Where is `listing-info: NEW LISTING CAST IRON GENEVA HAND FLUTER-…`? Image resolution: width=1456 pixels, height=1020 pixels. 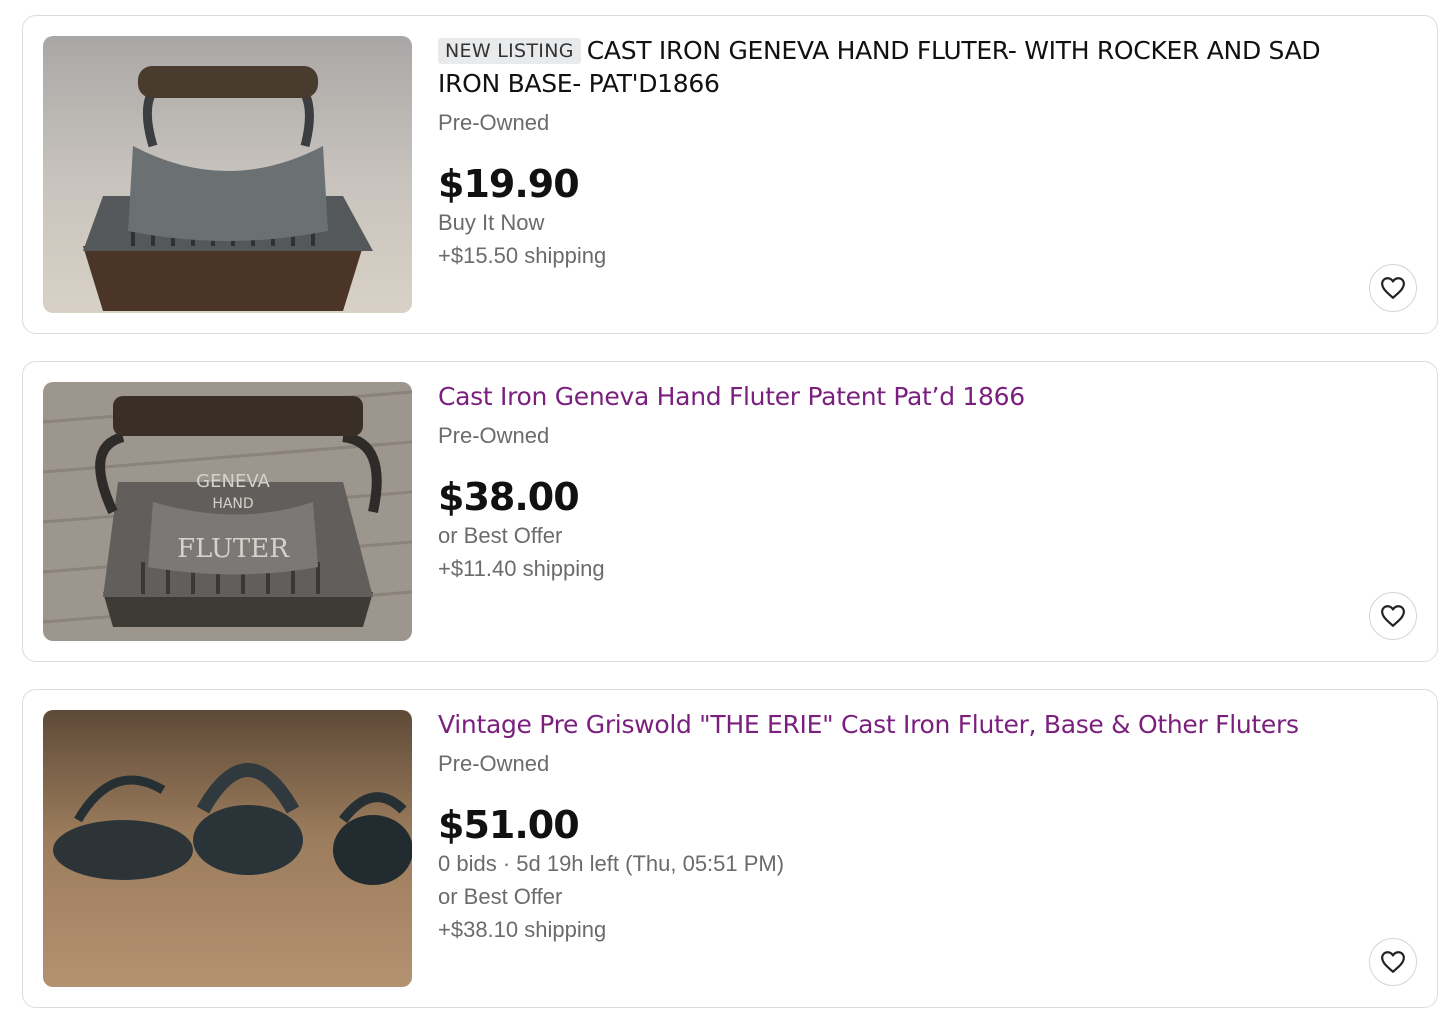
listing-info: NEW LISTING CAST IRON GENEVA HAND FLUTER-… is located at coordinates (897, 153).